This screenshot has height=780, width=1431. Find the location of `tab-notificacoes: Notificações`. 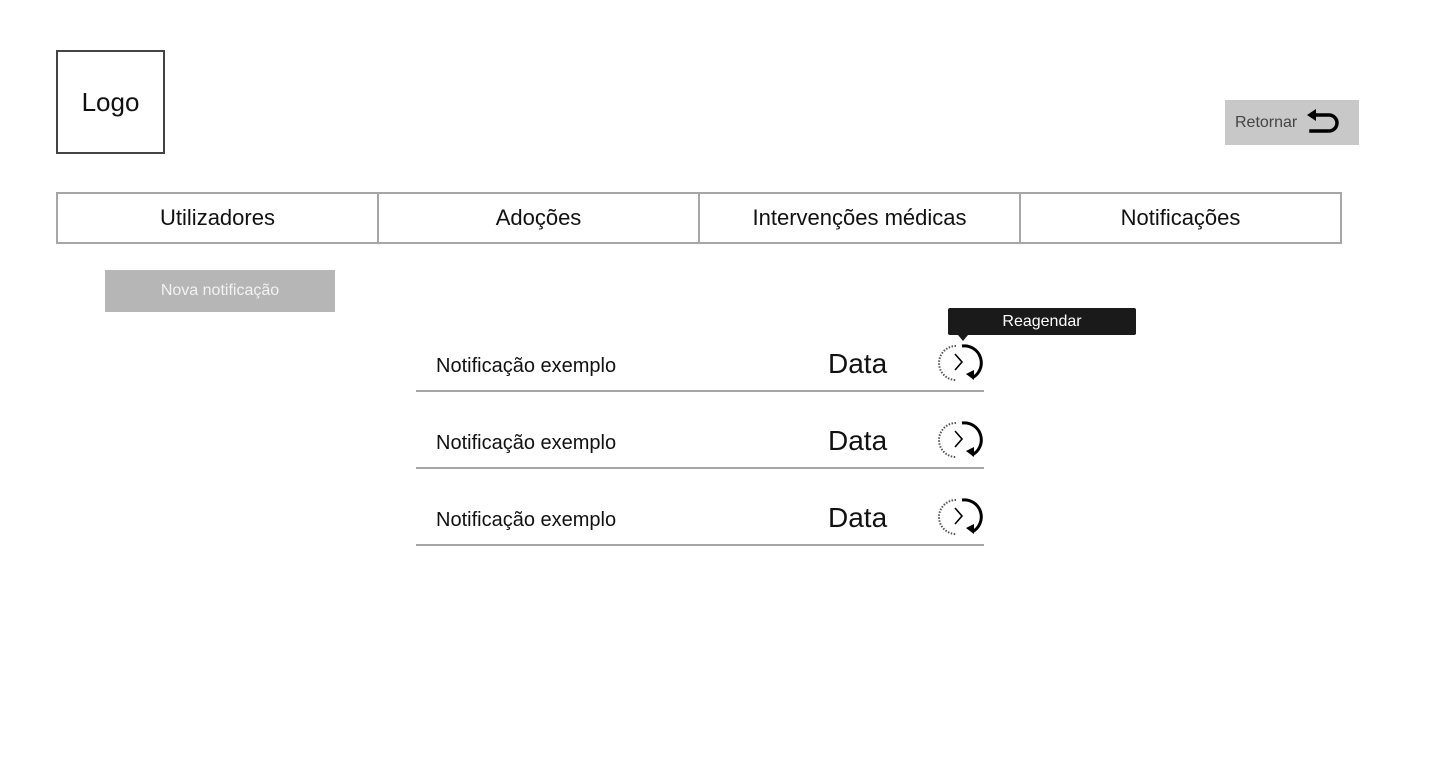

tab-notificacoes: Notificações is located at coordinates (1180, 218).